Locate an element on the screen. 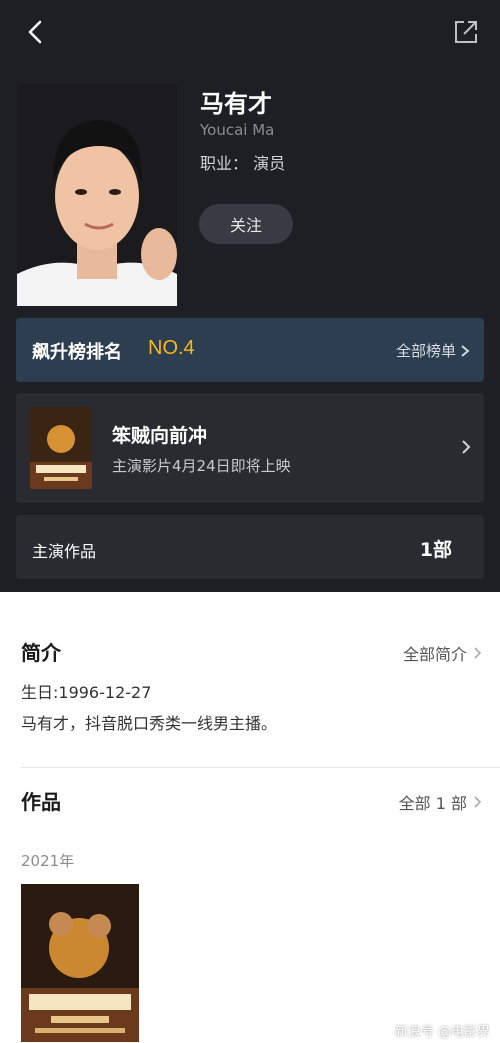  movie-release-note: 主演影片4月24日即将上映 is located at coordinates (201, 466).